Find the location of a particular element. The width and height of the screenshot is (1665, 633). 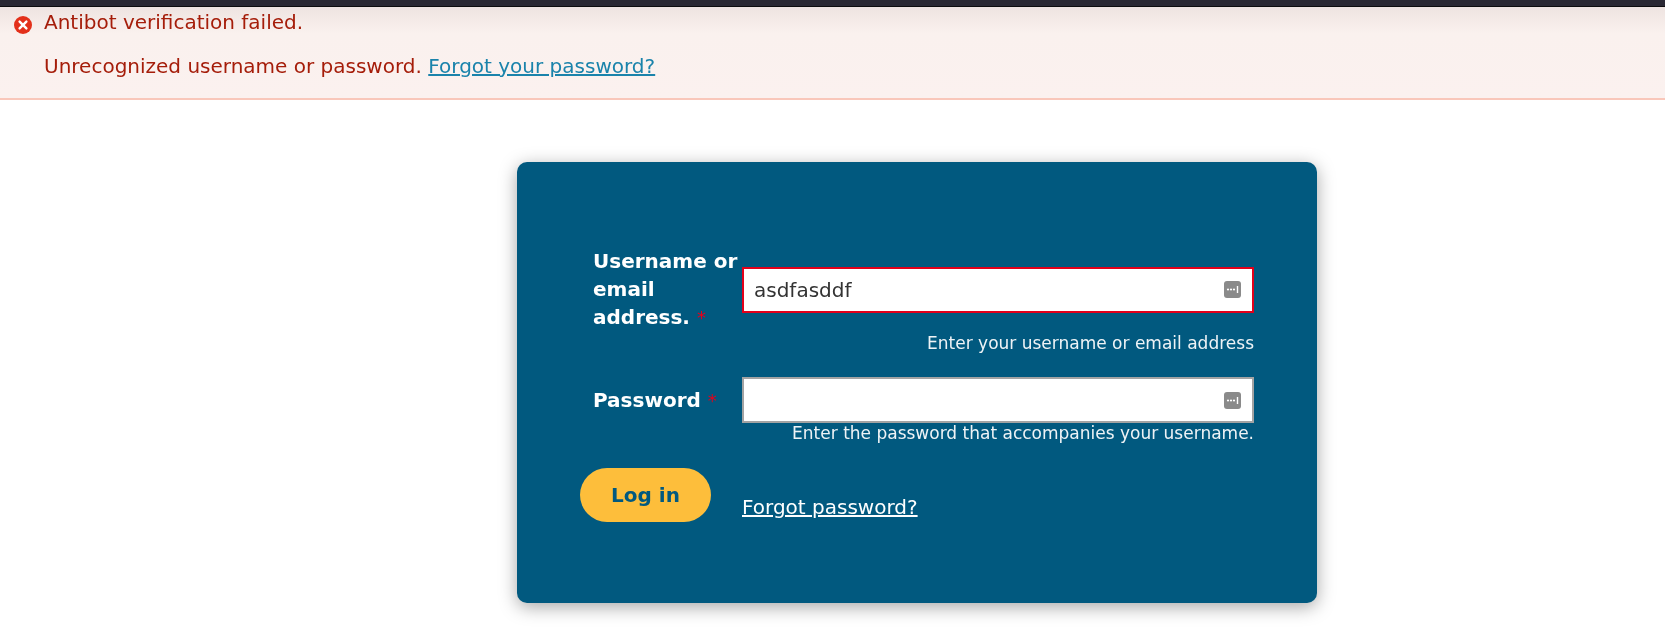

field-description: Enter the password that accompanies your username. is located at coordinates (1023, 433).